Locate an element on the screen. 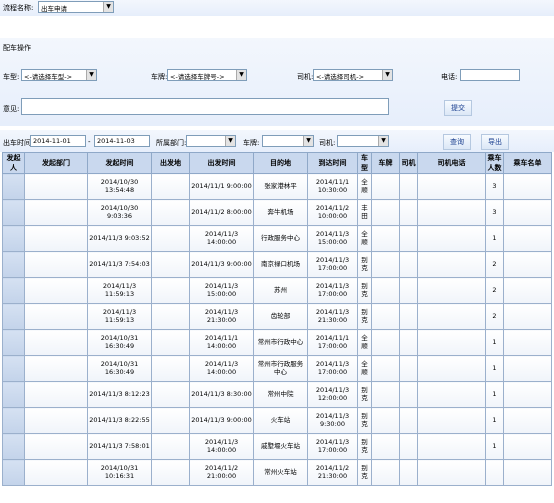 This screenshot has height=503, width=554. plate-select: <-请选择车牌号-> ▼ is located at coordinates (207, 75).